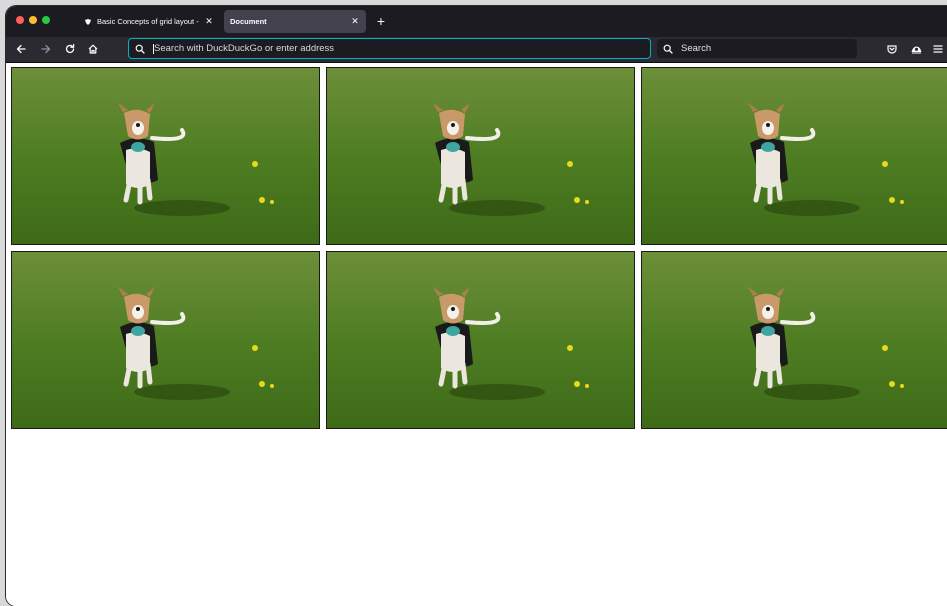 The image size is (947, 606). Describe the element at coordinates (938, 49) in the screenshot. I see `menu-icon` at that location.